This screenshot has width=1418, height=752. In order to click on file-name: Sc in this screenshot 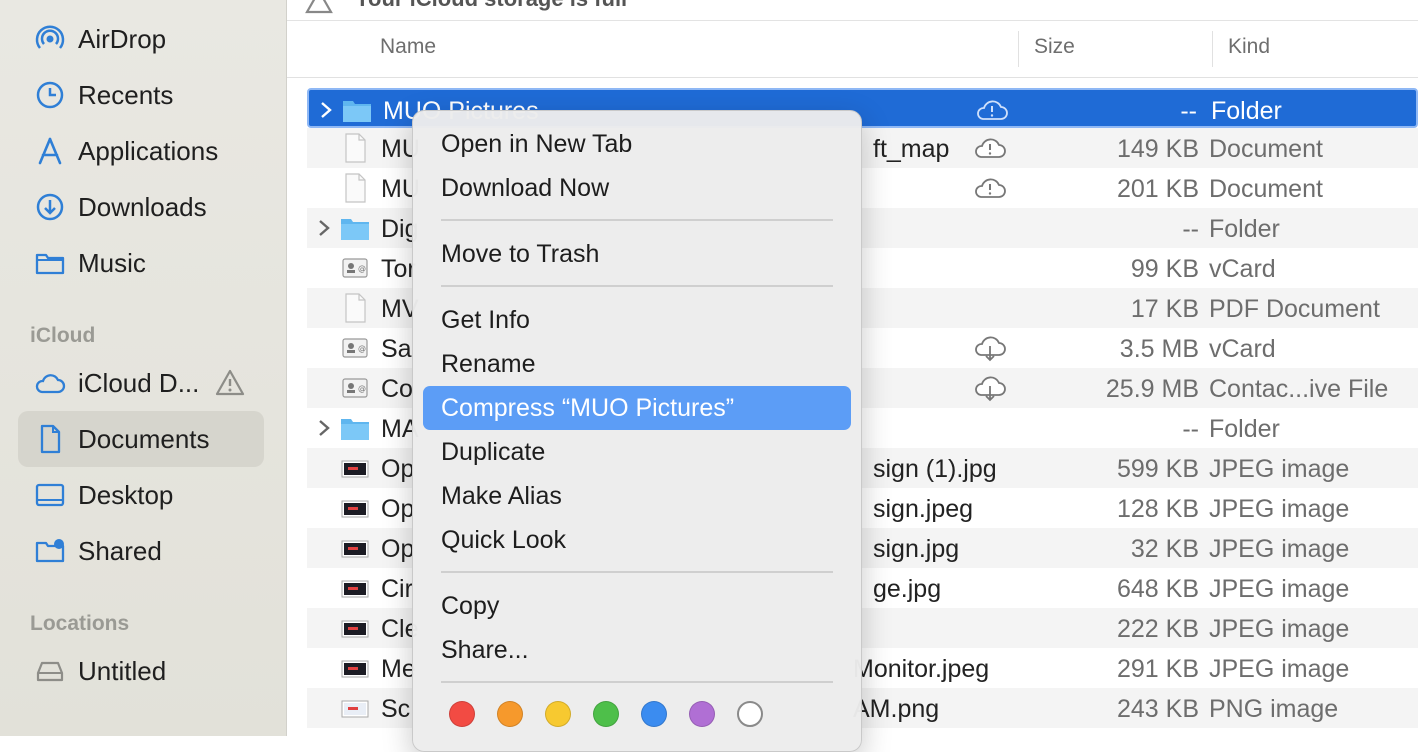, I will do `click(395, 709)`.